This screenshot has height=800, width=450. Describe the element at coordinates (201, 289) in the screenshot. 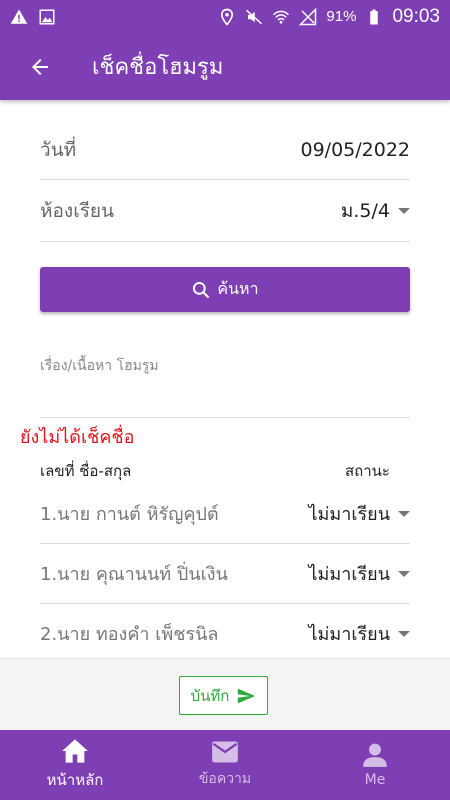

I see `search-icon` at that location.